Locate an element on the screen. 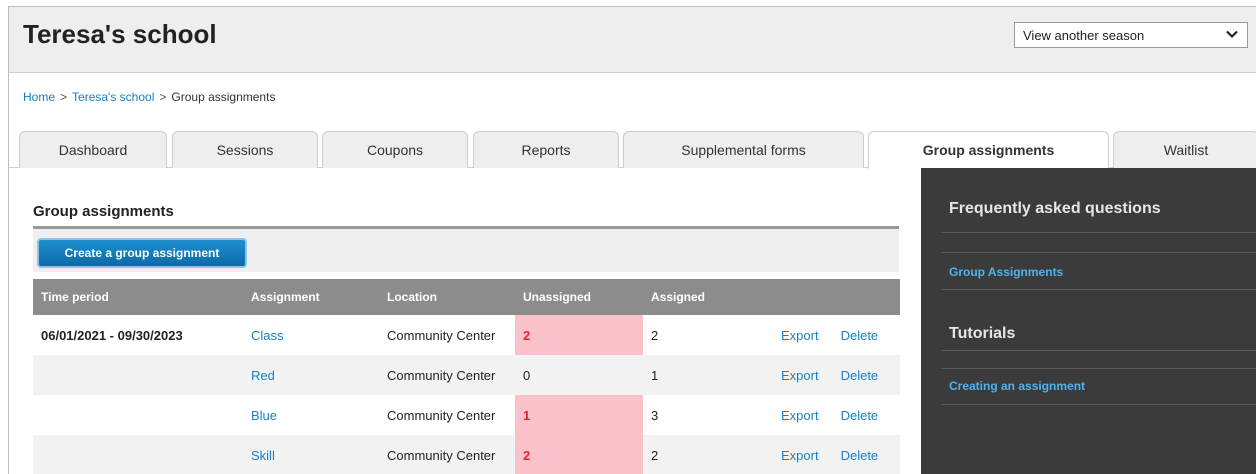 This screenshot has height=474, width=1256. table-row: Red Community Center 0 1 Export Delete is located at coordinates (467, 375).